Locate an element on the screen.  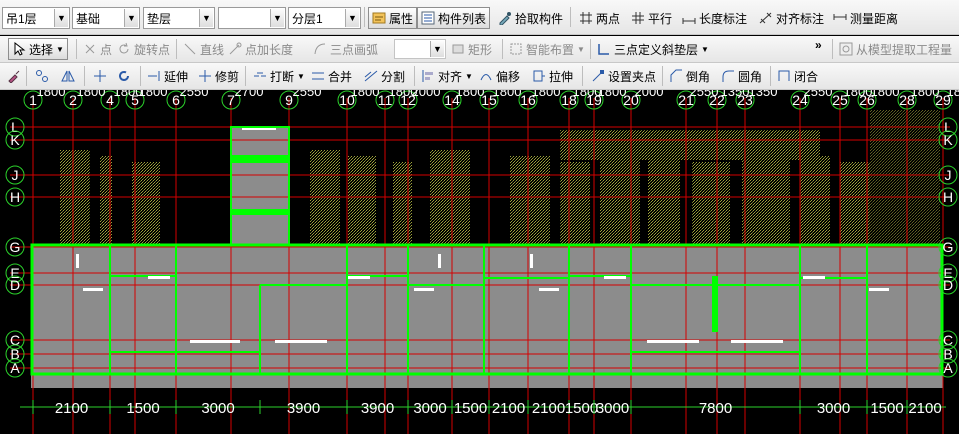
break-label: 打断 is located at coordinates (282, 76).